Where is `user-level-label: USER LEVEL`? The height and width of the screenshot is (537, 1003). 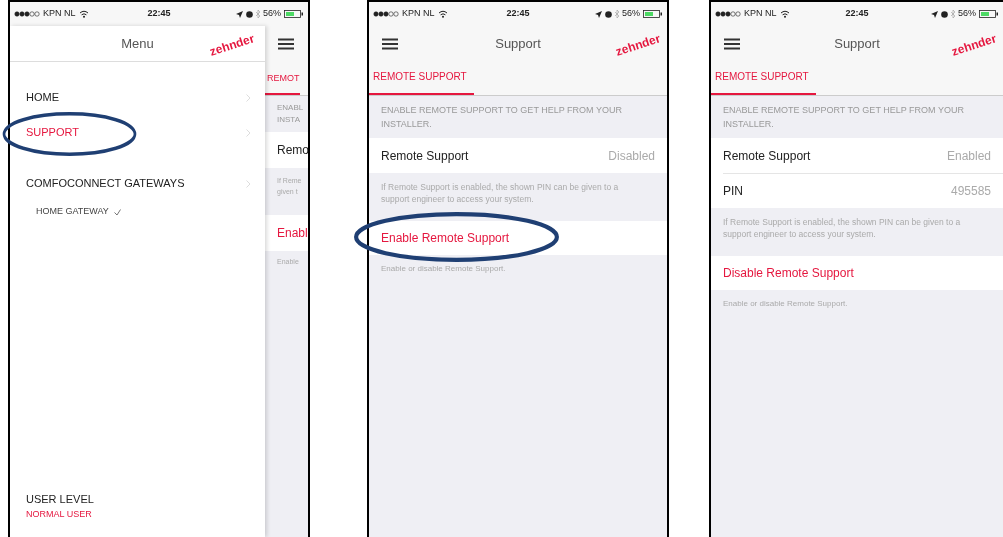 user-level-label: USER LEVEL is located at coordinates (60, 499).